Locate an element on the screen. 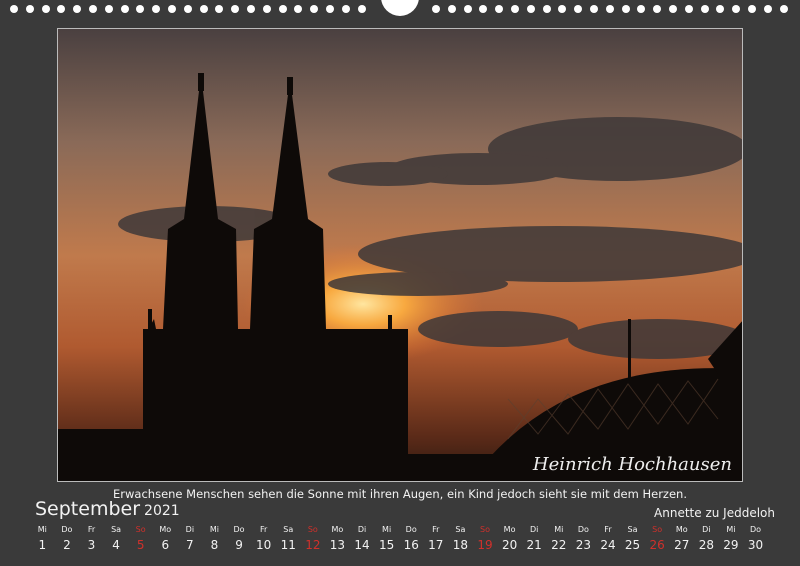 This screenshot has width=800, height=566. photographer-signature: Heinrich Hochhausen is located at coordinates (632, 465).